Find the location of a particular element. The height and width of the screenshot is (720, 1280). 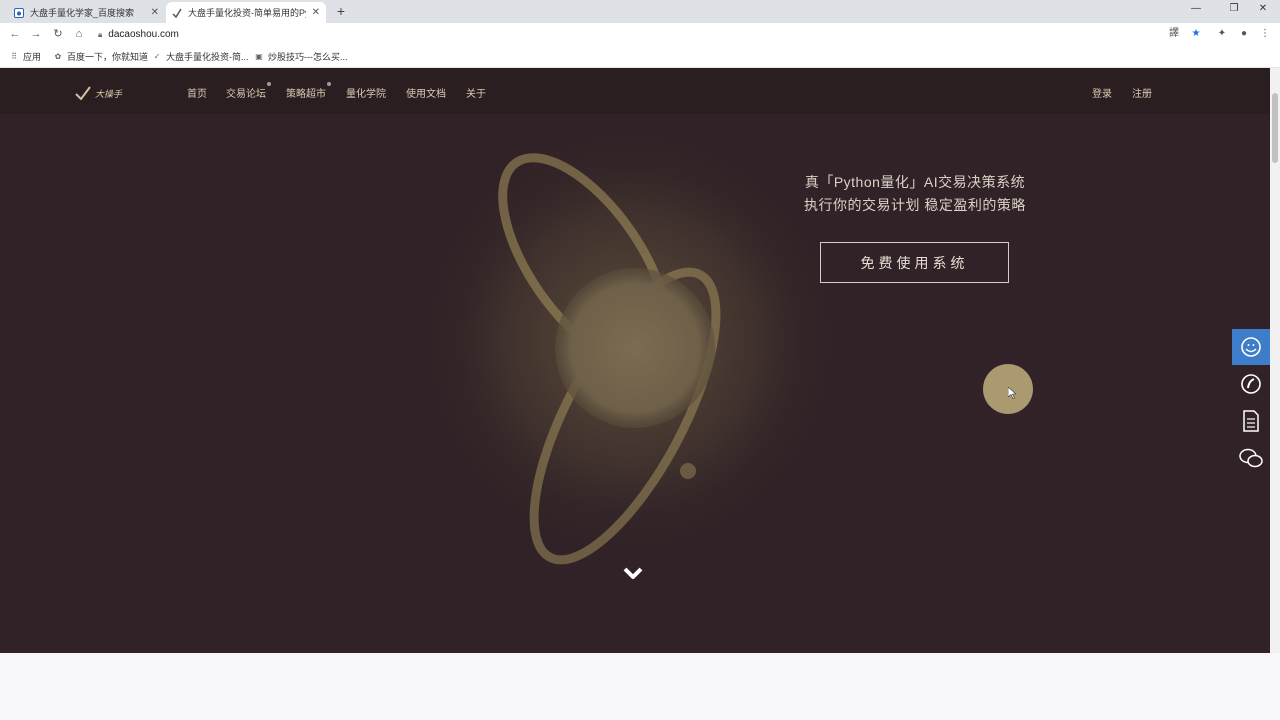

nav-label: 使用文档 is located at coordinates (426, 94).